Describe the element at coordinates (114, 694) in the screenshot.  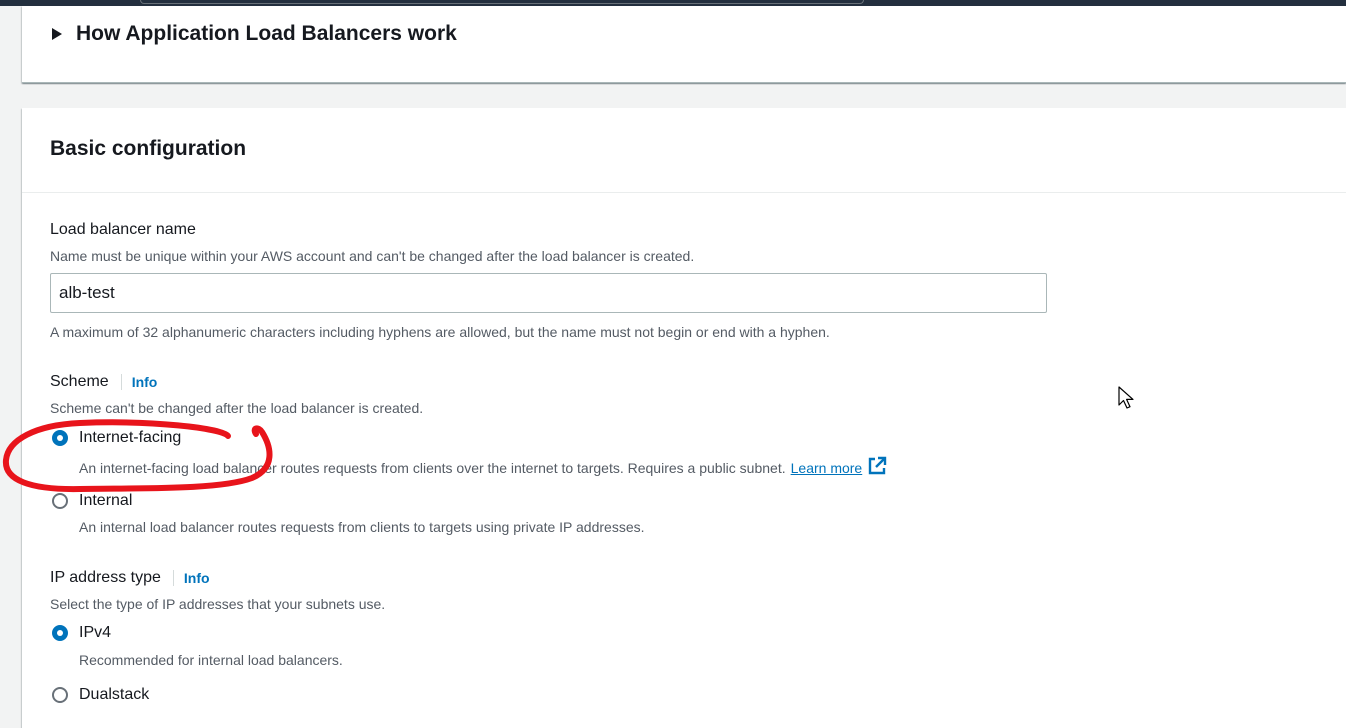
I see `radio-label: Dualstack` at that location.